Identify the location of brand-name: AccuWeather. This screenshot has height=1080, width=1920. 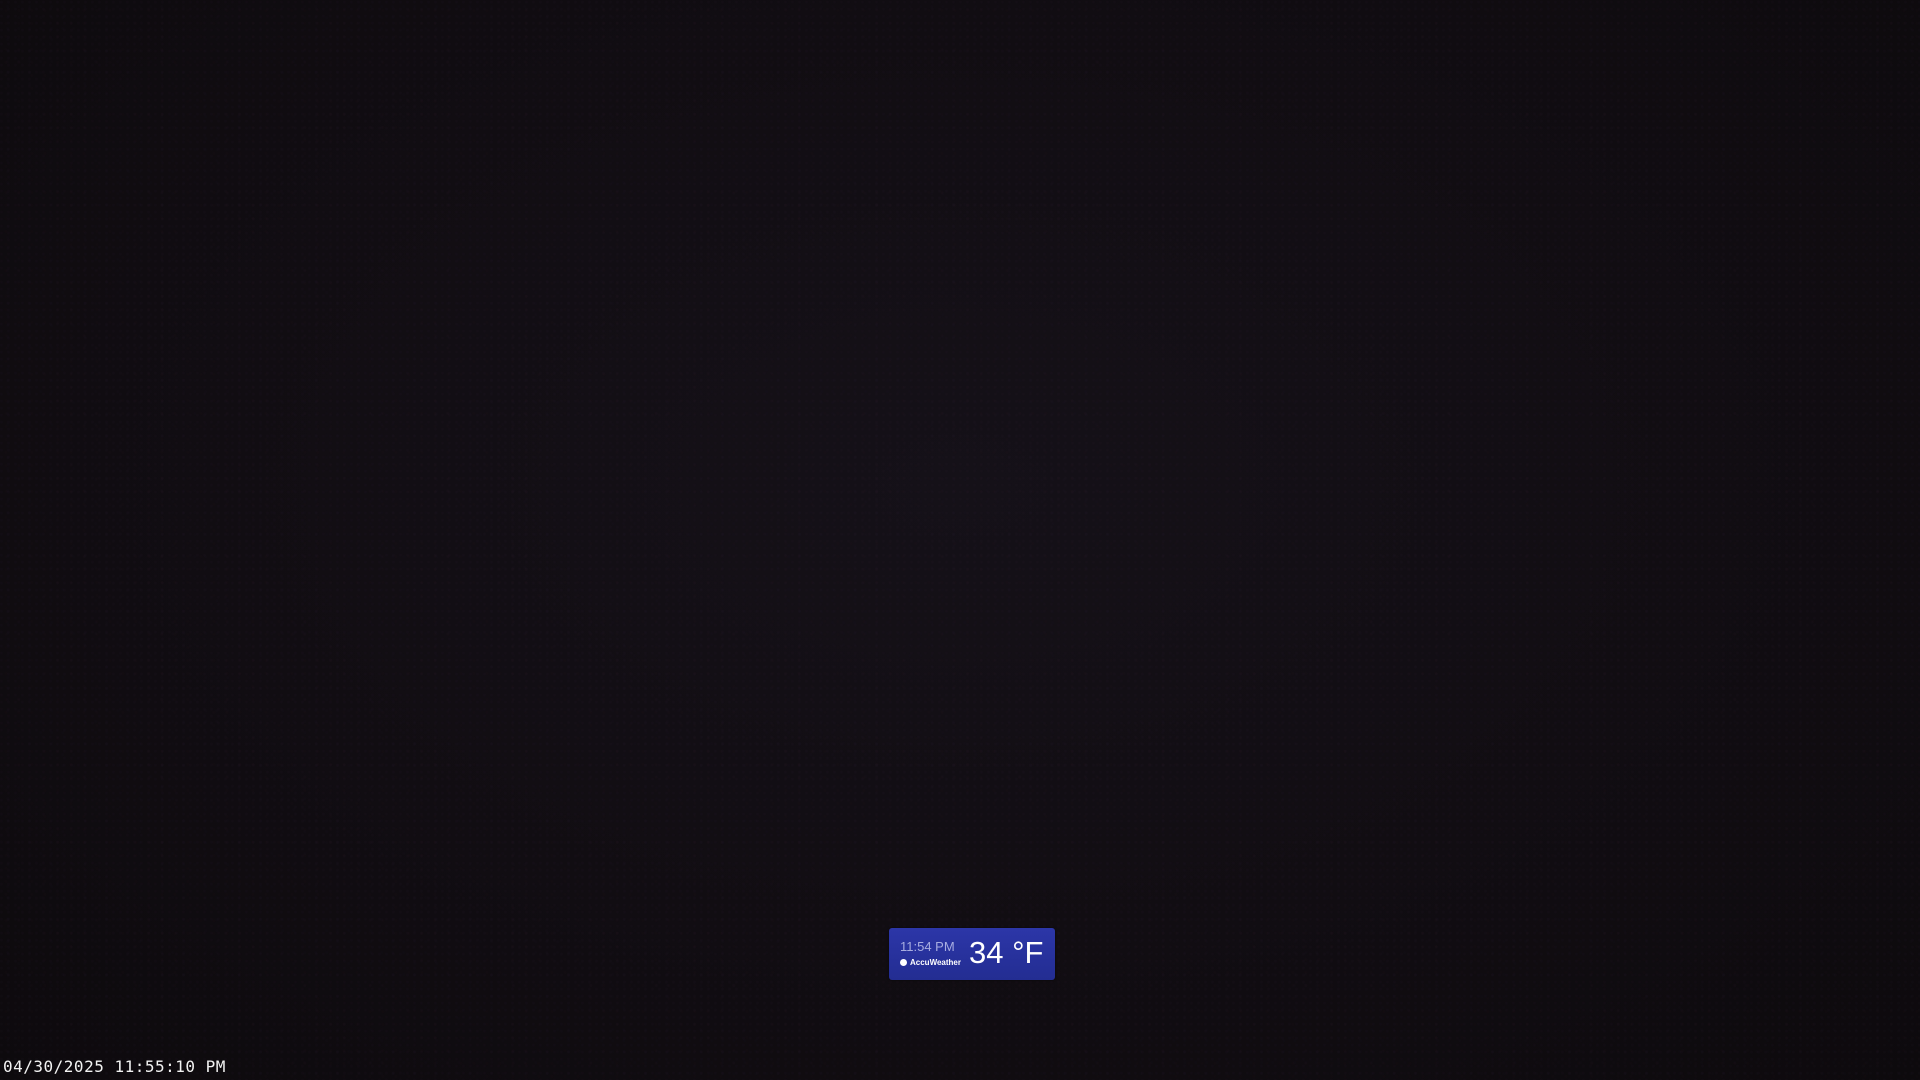
(935, 962).